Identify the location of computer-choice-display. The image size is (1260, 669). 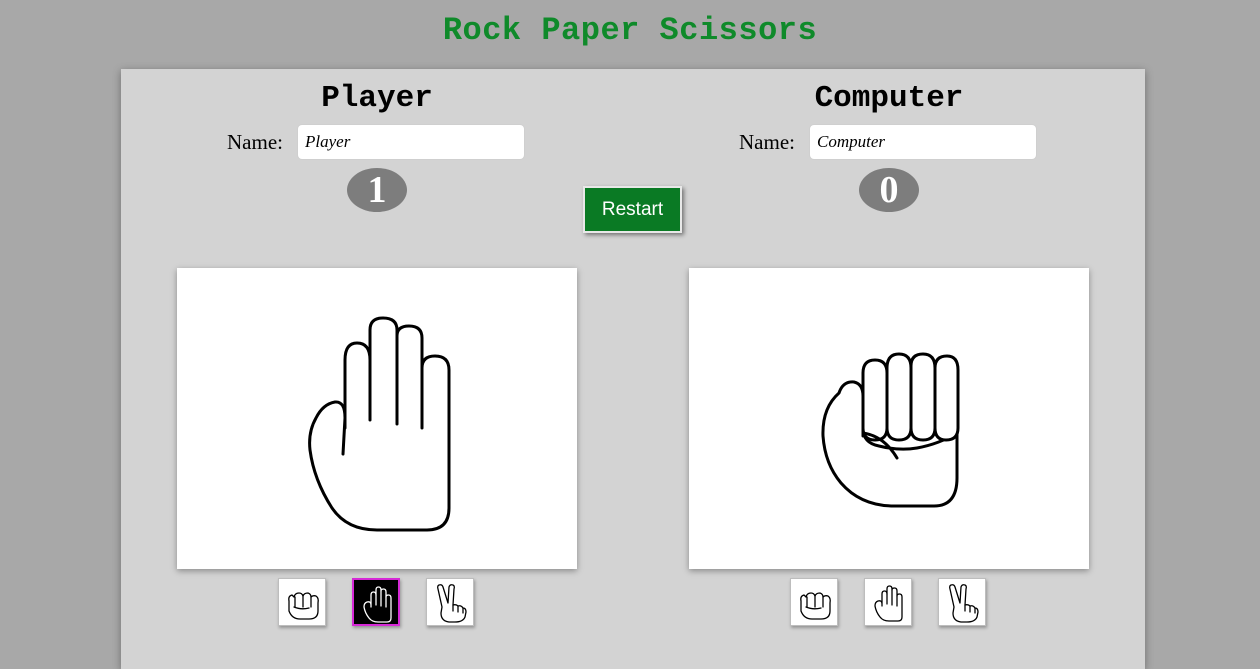
(889, 418).